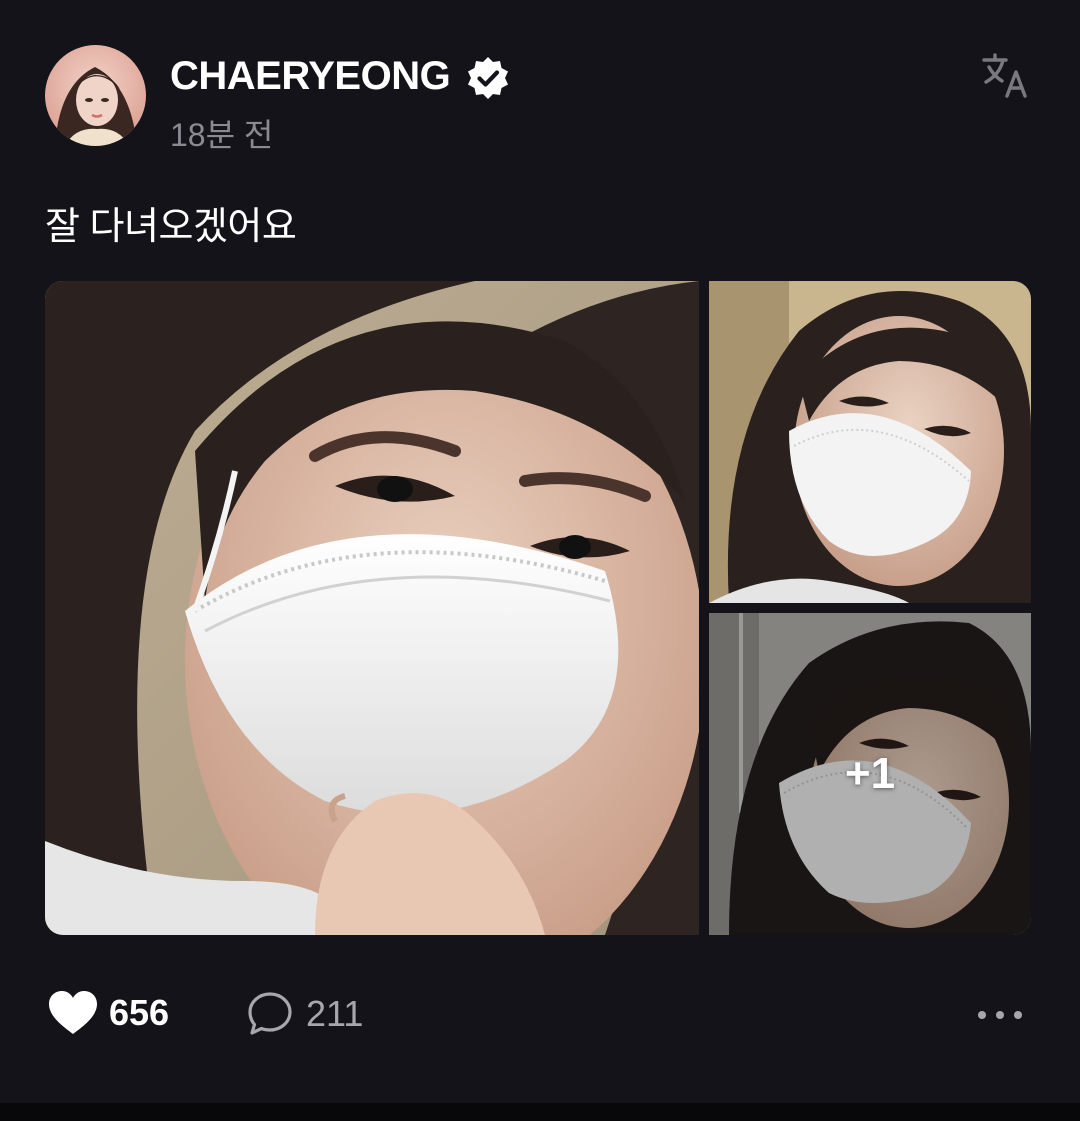 Image resolution: width=1080 pixels, height=1121 pixels. Describe the element at coordinates (540, 1112) in the screenshot. I see `bottom-divider` at that location.